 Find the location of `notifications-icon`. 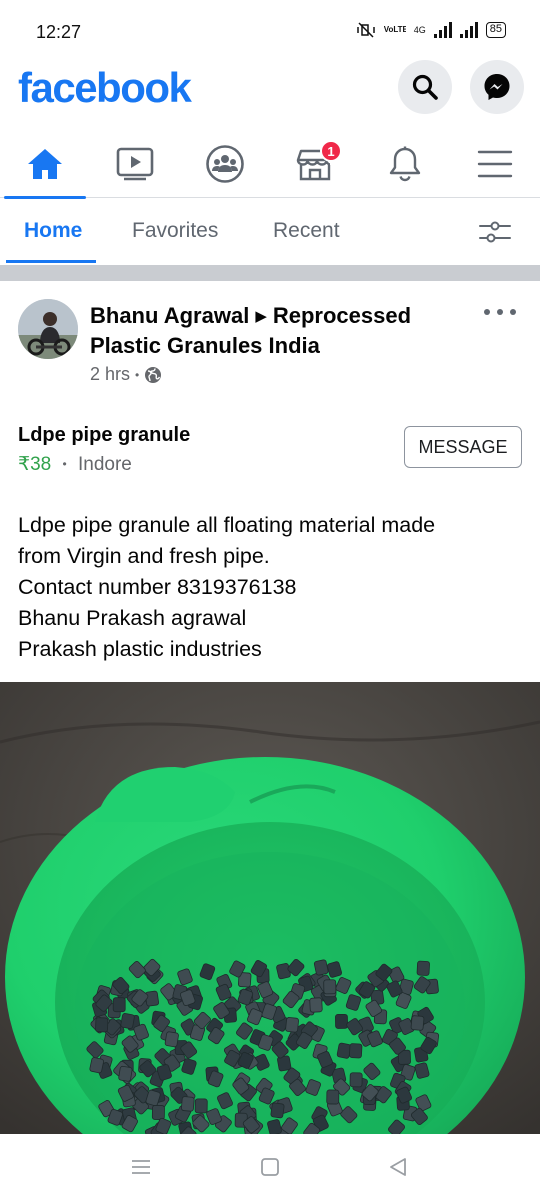

notifications-icon is located at coordinates (405, 164).